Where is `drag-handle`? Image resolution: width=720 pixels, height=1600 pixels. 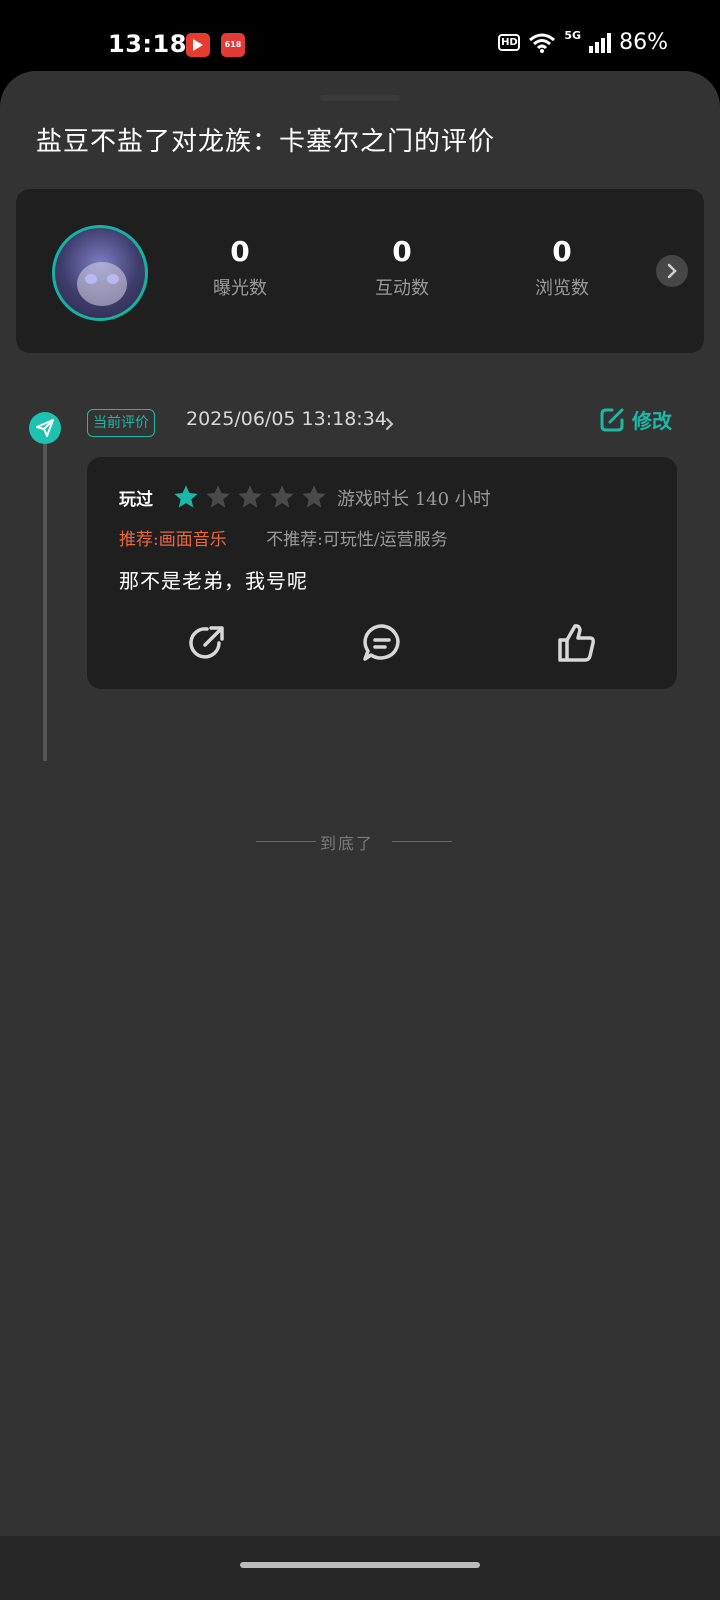 drag-handle is located at coordinates (360, 98).